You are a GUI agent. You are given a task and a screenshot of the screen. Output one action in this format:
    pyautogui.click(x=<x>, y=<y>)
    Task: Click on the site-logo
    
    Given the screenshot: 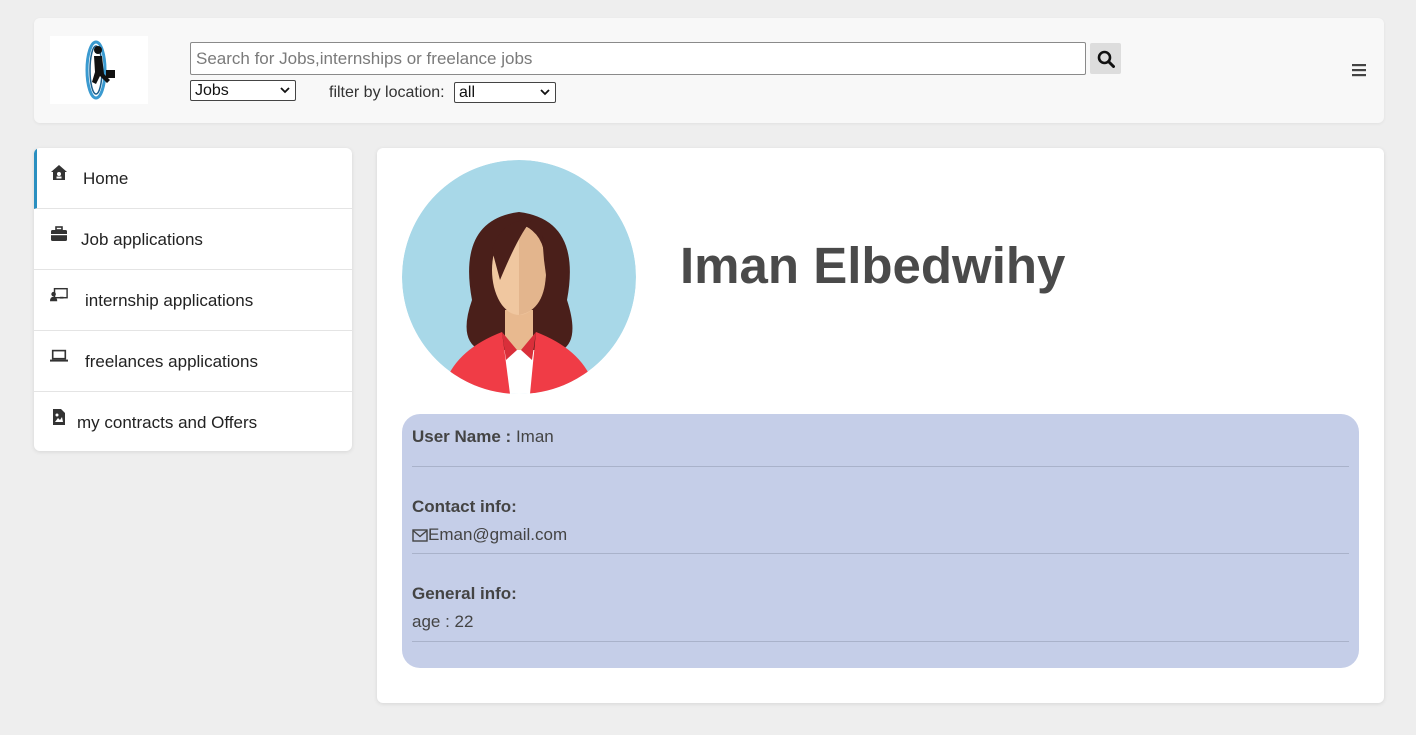 What is the action you would take?
    pyautogui.click(x=99, y=70)
    